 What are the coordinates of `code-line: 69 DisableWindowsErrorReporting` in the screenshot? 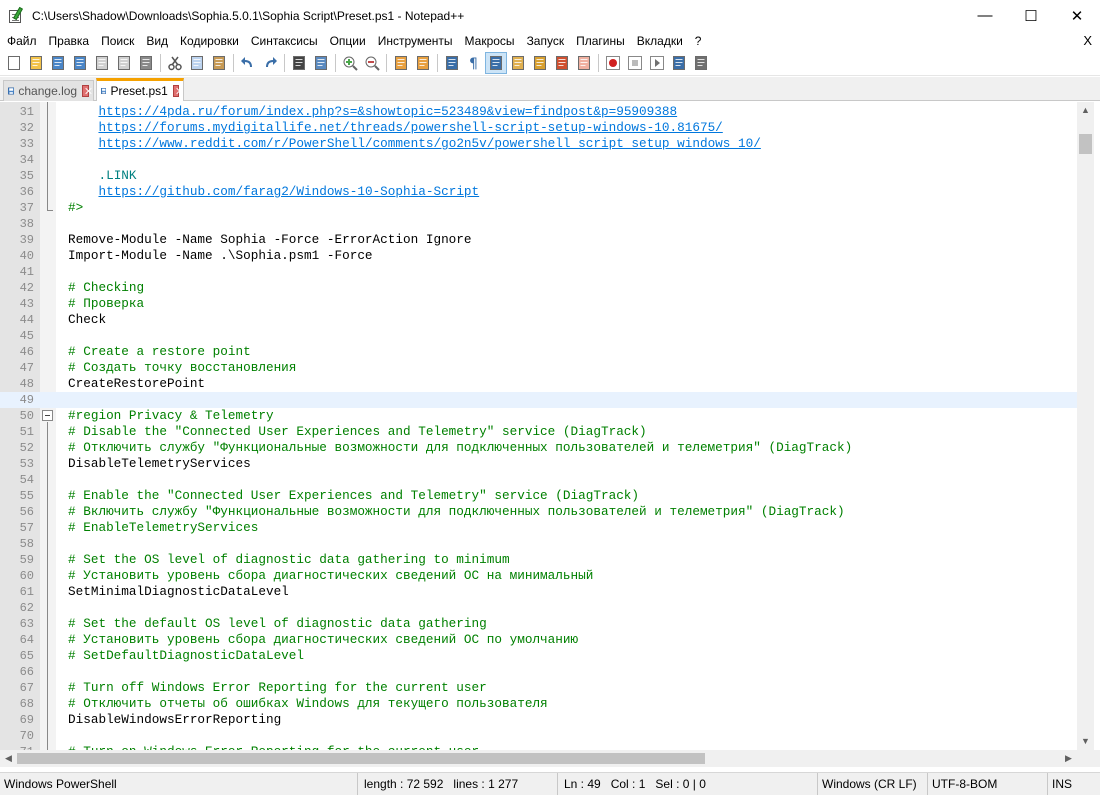 It's located at (540, 720).